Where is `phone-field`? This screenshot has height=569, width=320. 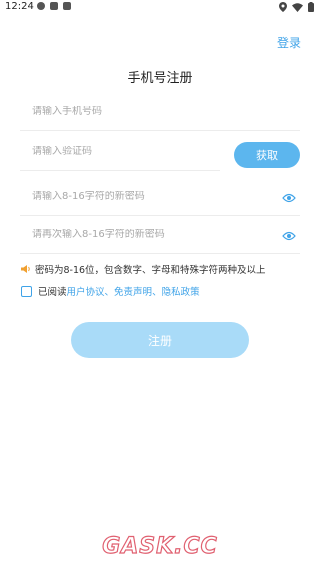
phone-field is located at coordinates (160, 115).